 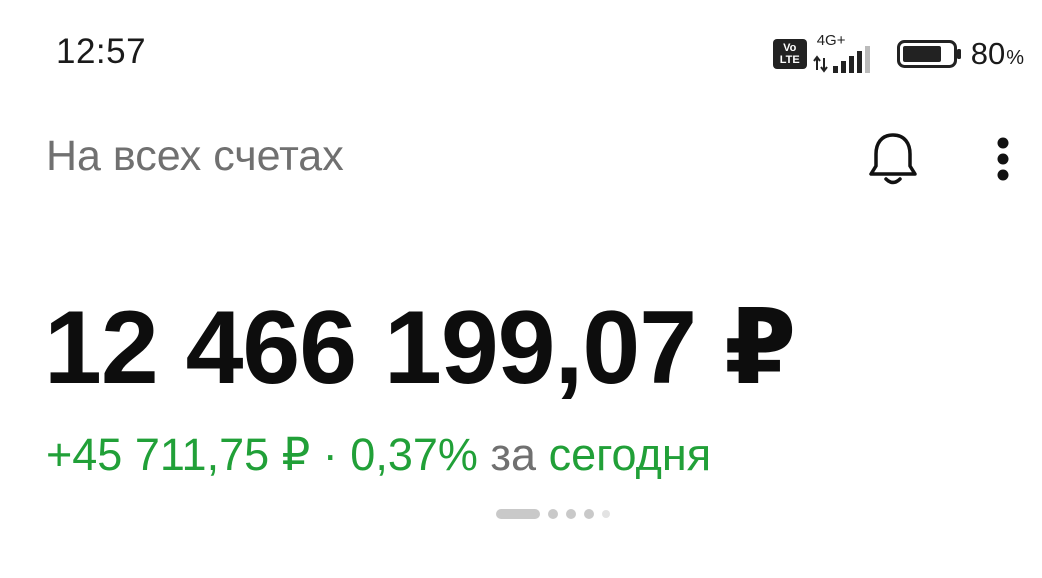 I want to click on page-indicator-active, so click(x=518, y=514).